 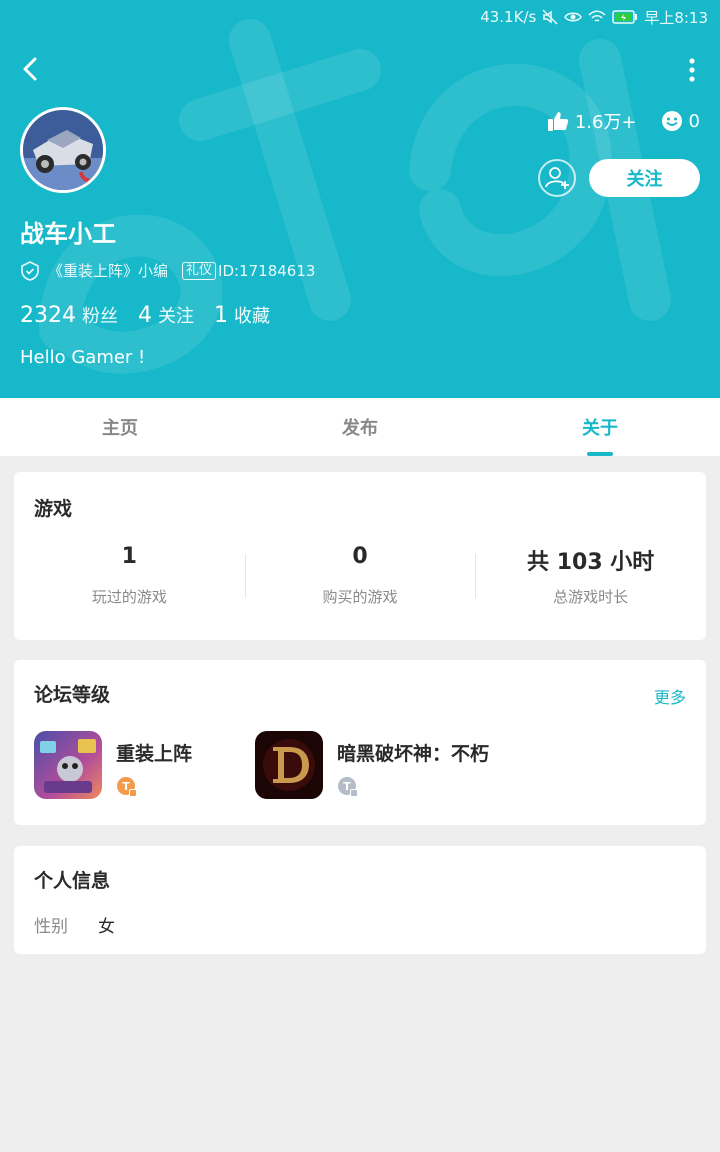 I want to click on personal-info-title: 个人信息, so click(x=72, y=881).